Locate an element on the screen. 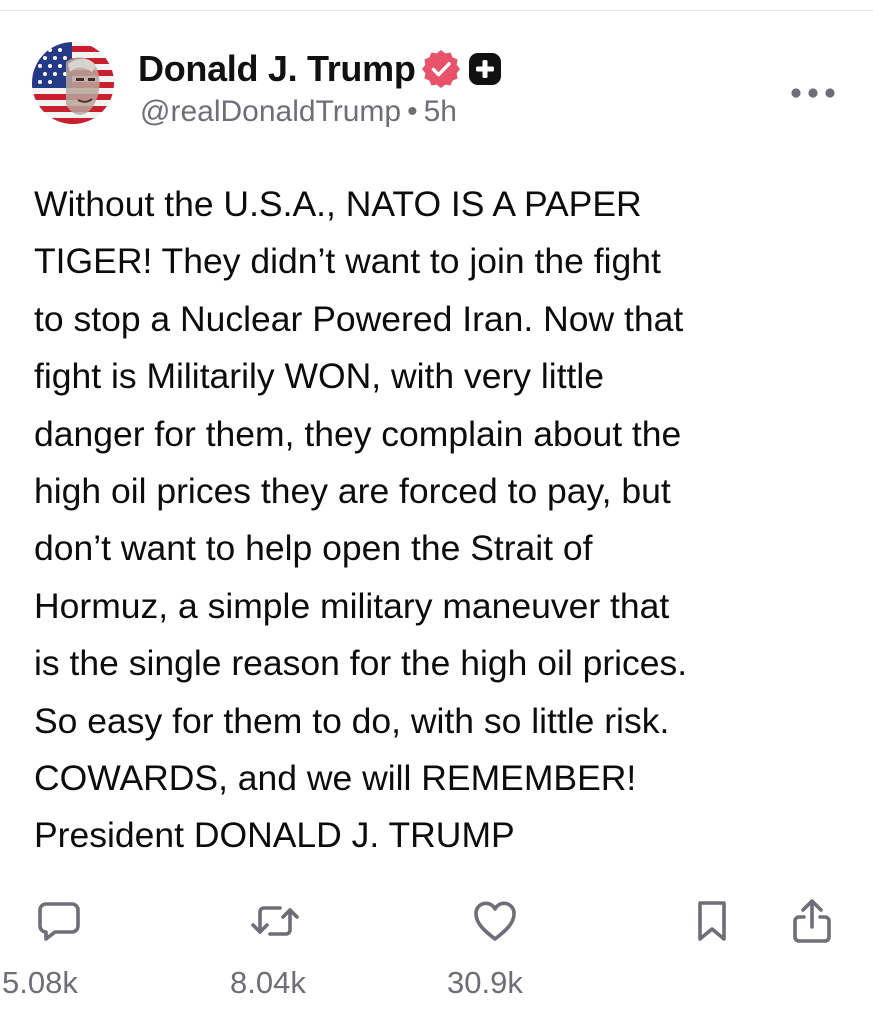 The height and width of the screenshot is (1024, 873). author-name-row: Donald J. Trump is located at coordinates (320, 69).